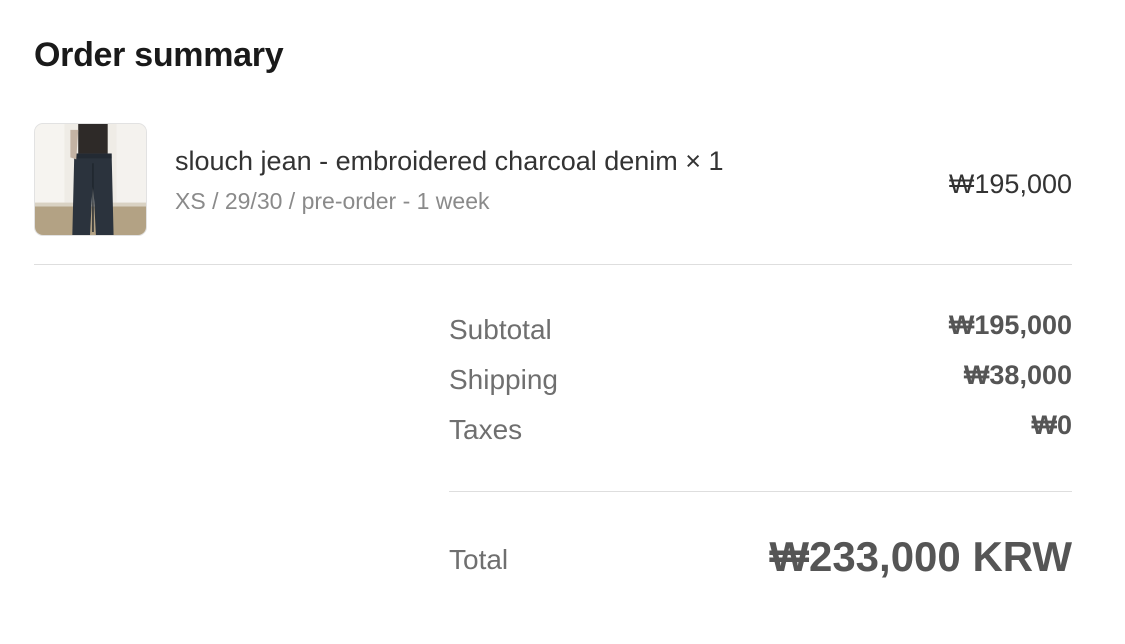  What do you see at coordinates (760, 335) in the screenshot?
I see `subtotal-row: Subtotal ₩195,000` at bounding box center [760, 335].